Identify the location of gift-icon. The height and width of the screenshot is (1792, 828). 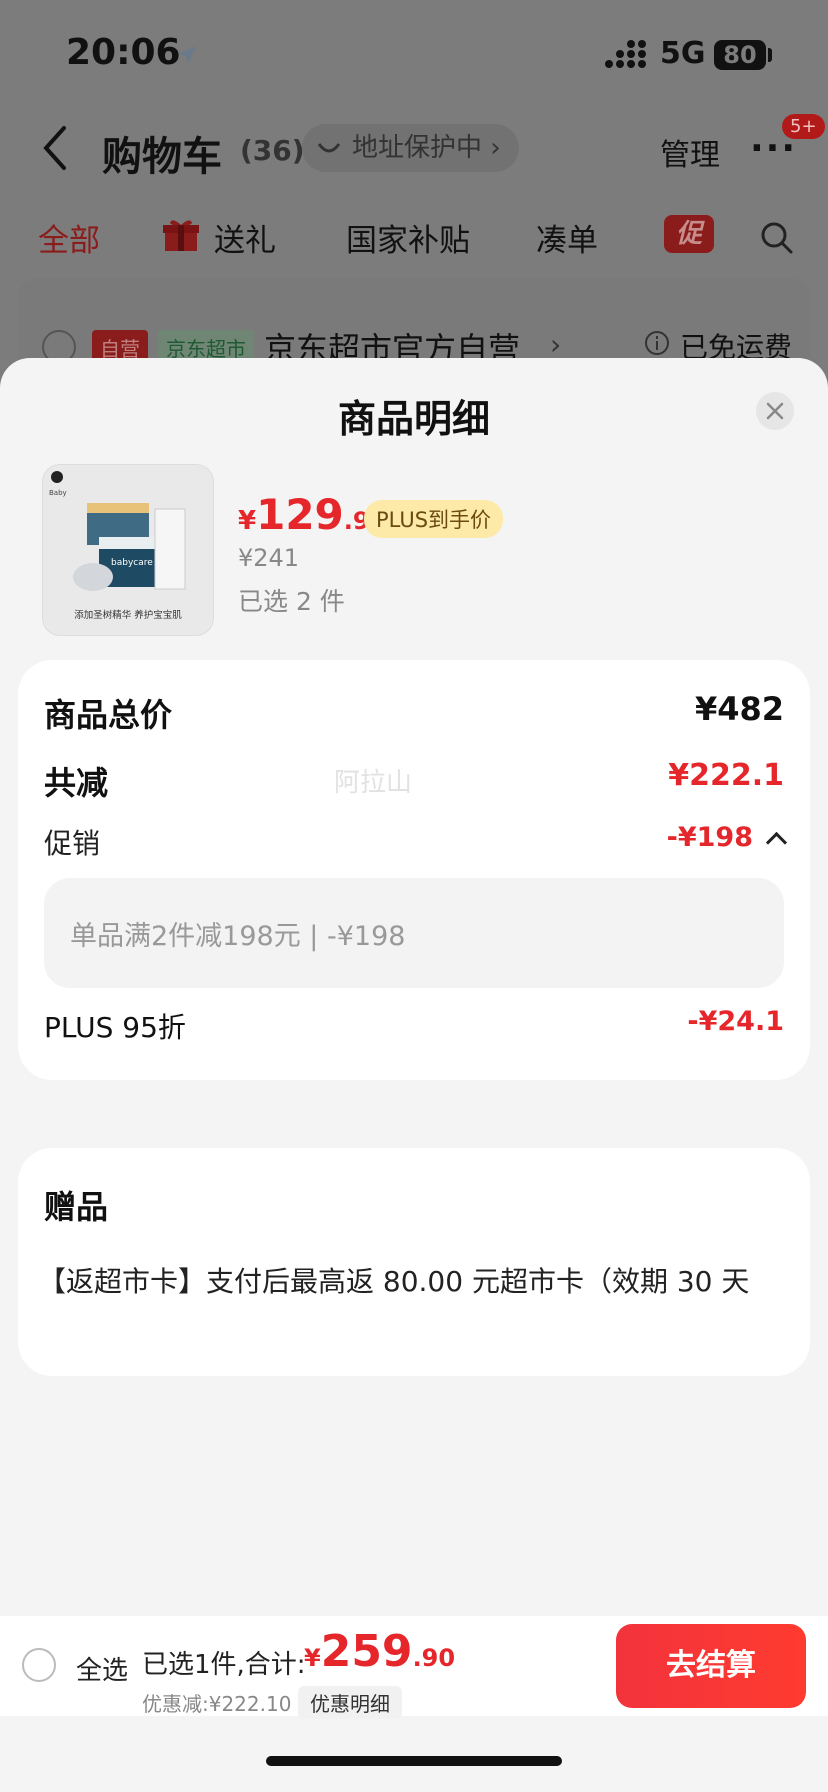
(181, 235).